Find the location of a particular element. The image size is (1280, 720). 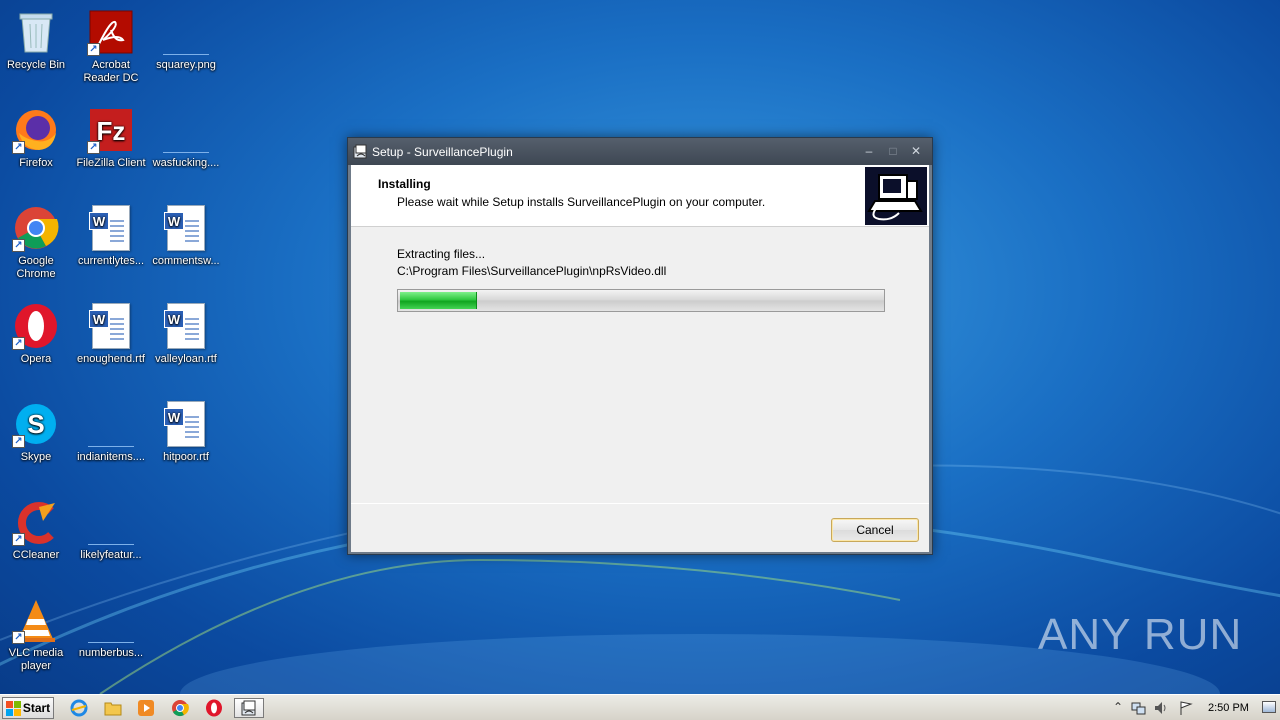

desktop-icon-filezilla: Fz ↗ FileZilla Client is located at coordinates (111, 138).